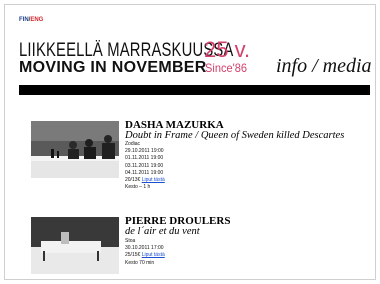 This screenshot has height=284, width=380. Describe the element at coordinates (144, 151) in the screenshot. I see `event-date: 29.10.2011 19:00` at that location.